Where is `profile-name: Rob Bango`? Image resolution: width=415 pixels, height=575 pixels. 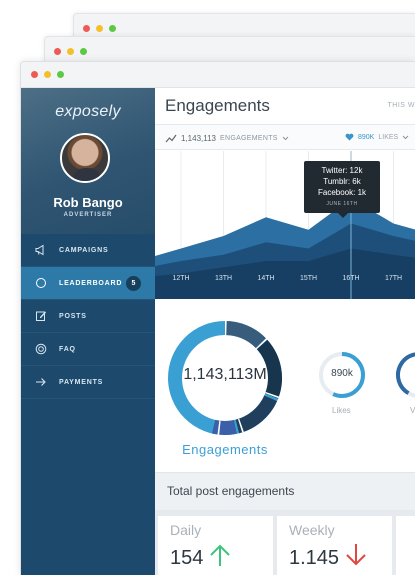 profile-name: Rob Bango is located at coordinates (88, 202).